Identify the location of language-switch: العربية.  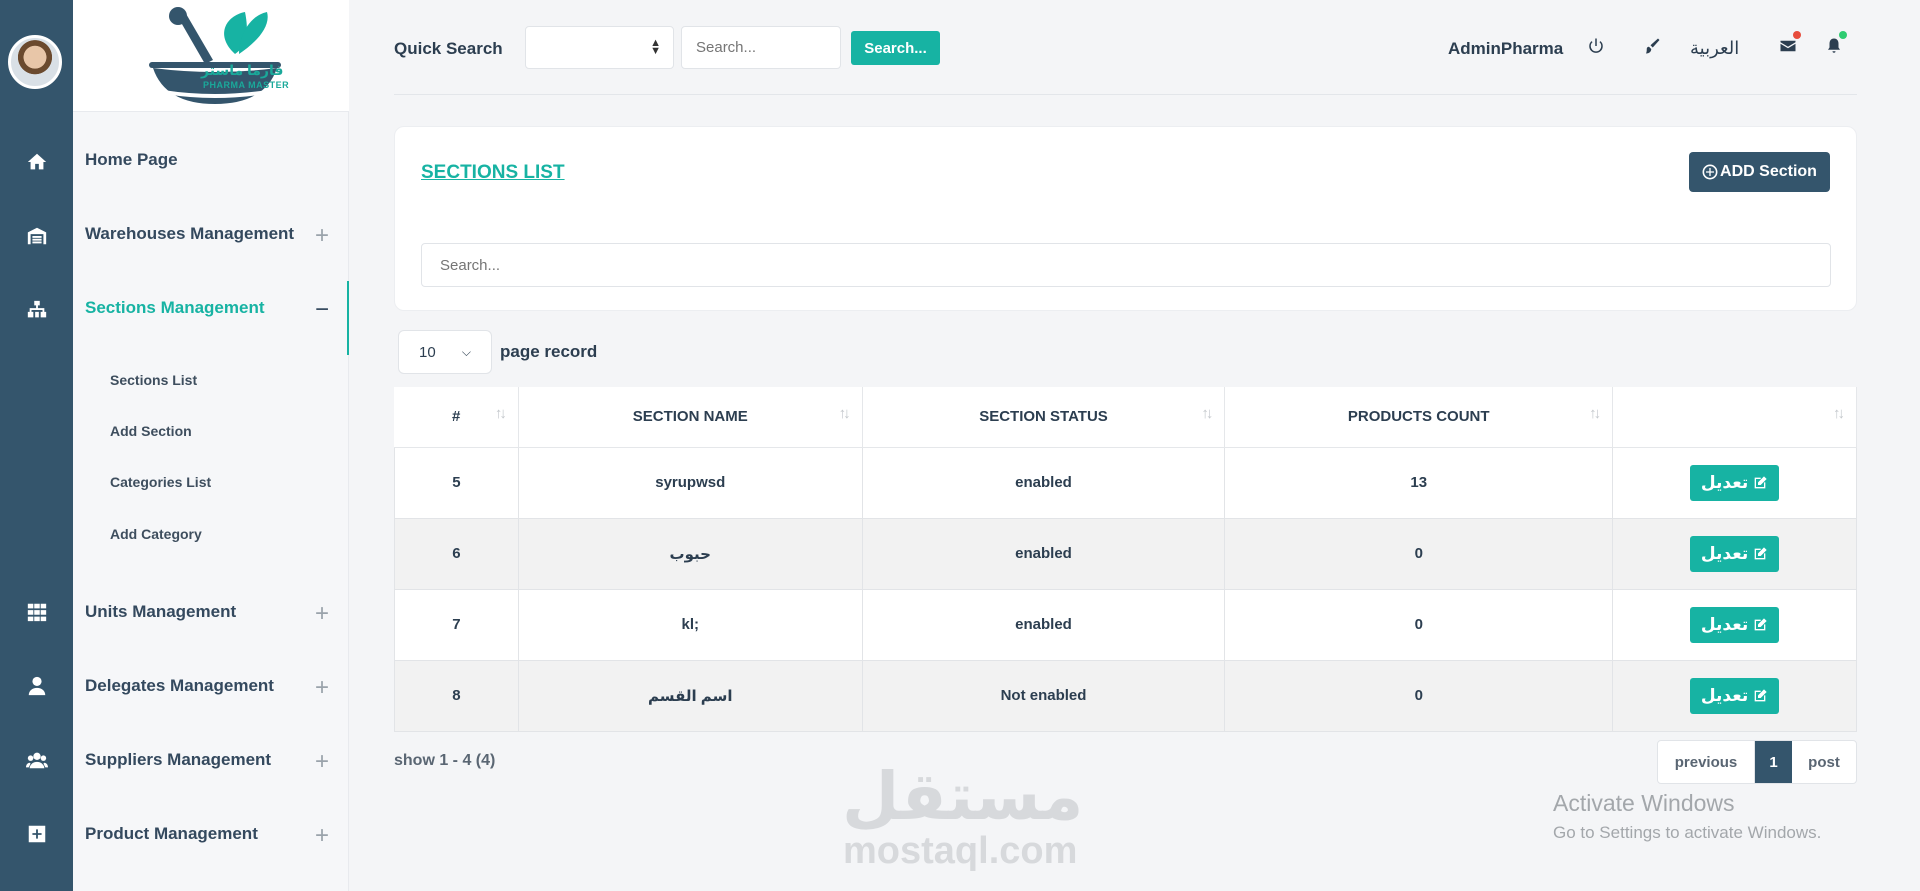
(1714, 48).